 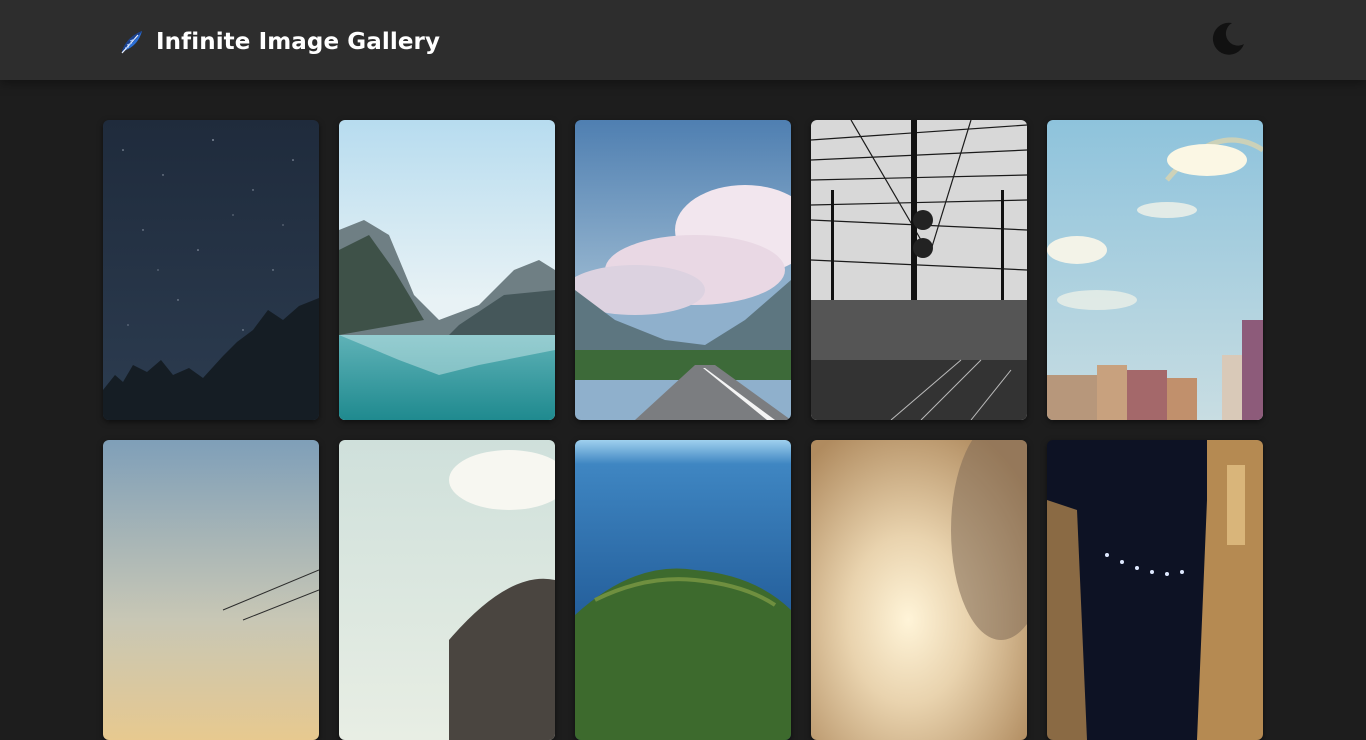 I want to click on gallery-image-mountain-lake, so click(x=447, y=270).